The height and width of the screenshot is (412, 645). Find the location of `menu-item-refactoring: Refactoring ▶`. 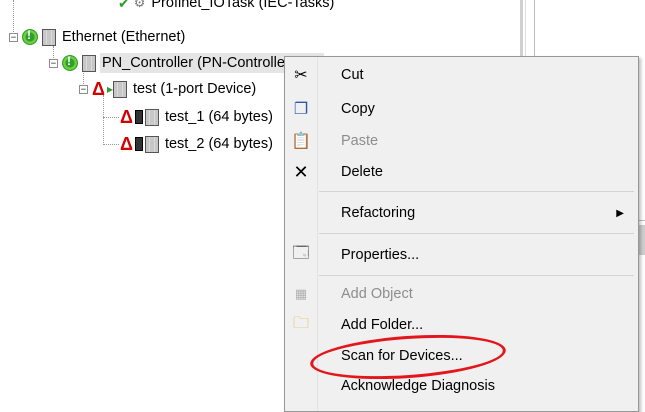

menu-item-refactoring: Refactoring ▶ is located at coordinates (461, 213).